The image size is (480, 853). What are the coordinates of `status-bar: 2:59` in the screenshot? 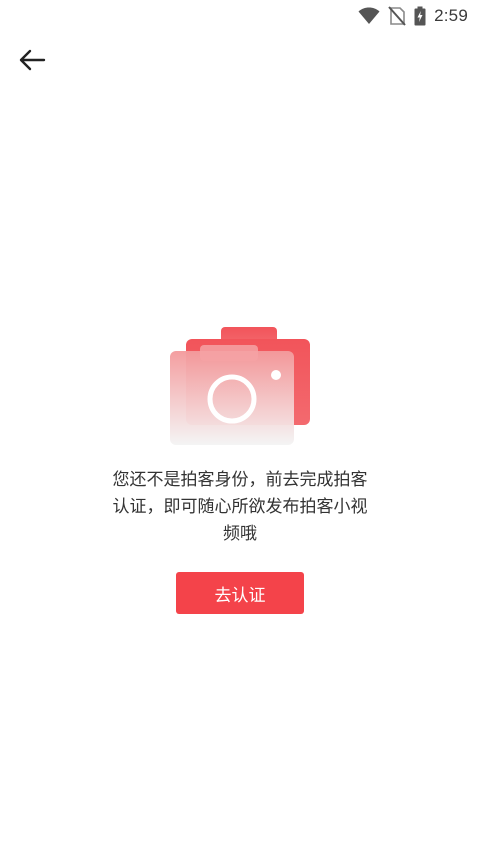 It's located at (240, 16).